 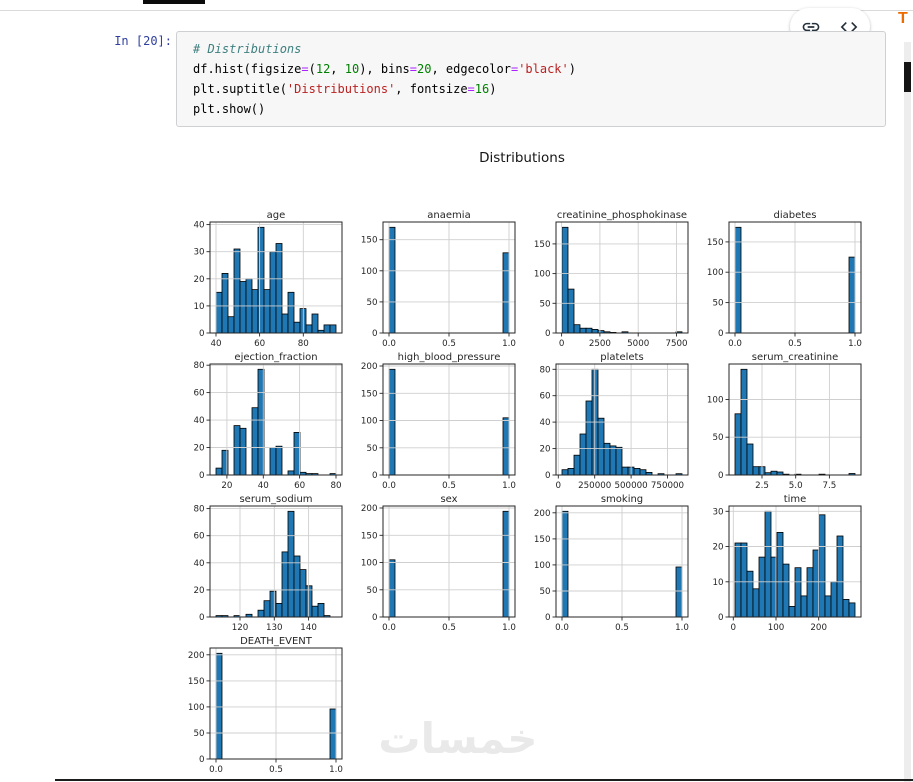 I want to click on chart-title: serum_creatinine, so click(x=795, y=357).